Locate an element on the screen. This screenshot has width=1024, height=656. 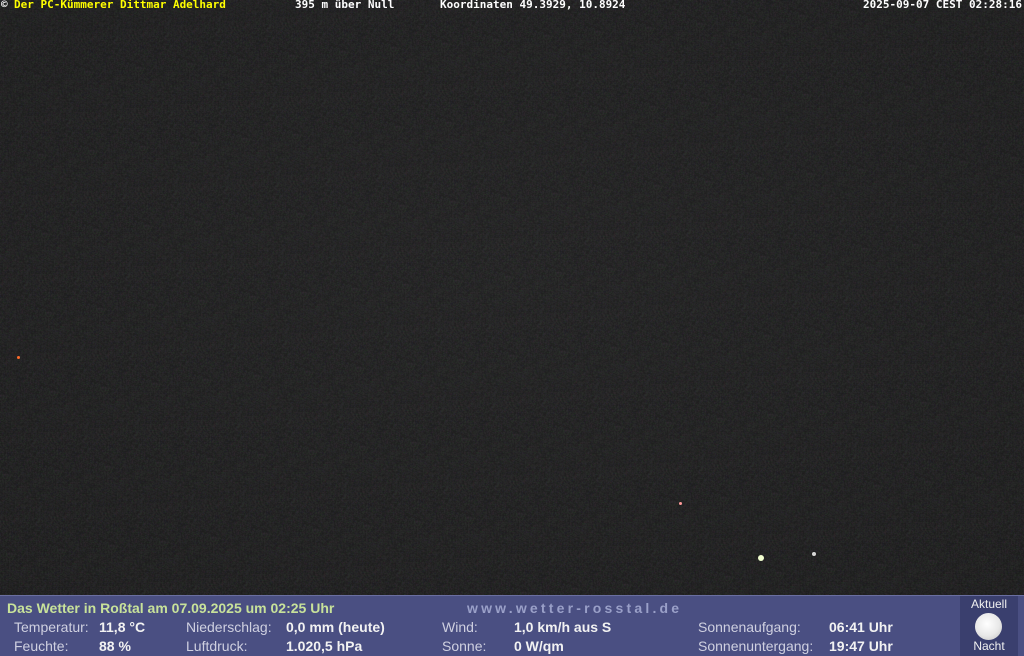
pressure-value: 1.020,5 hPa is located at coordinates (324, 646).